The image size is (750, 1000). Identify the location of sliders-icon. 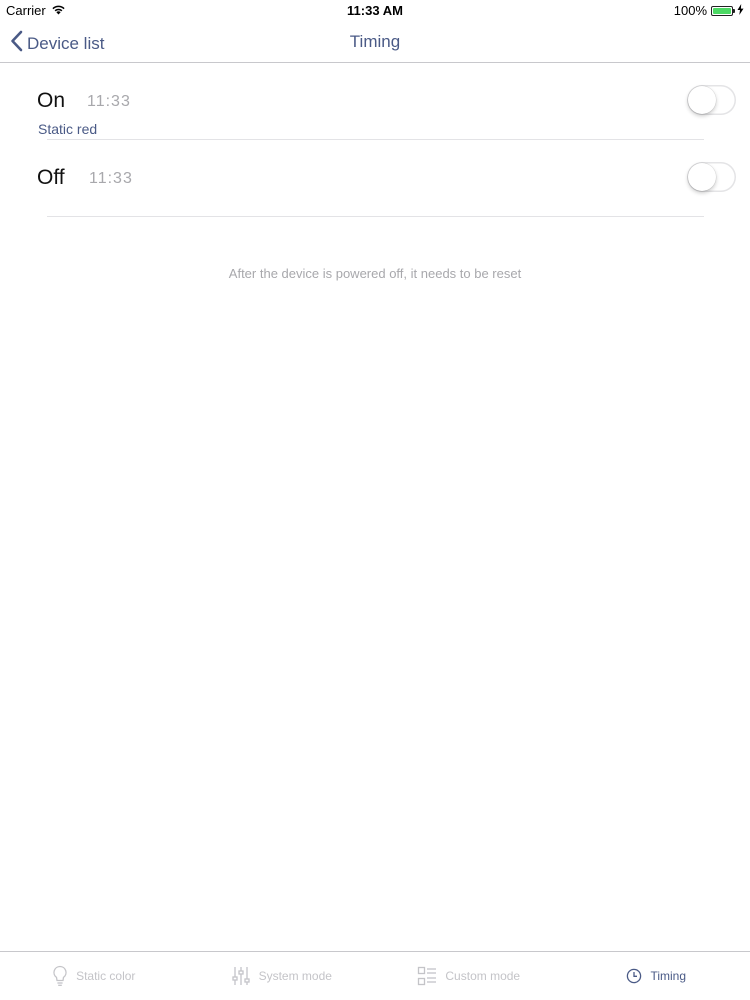
(241, 976).